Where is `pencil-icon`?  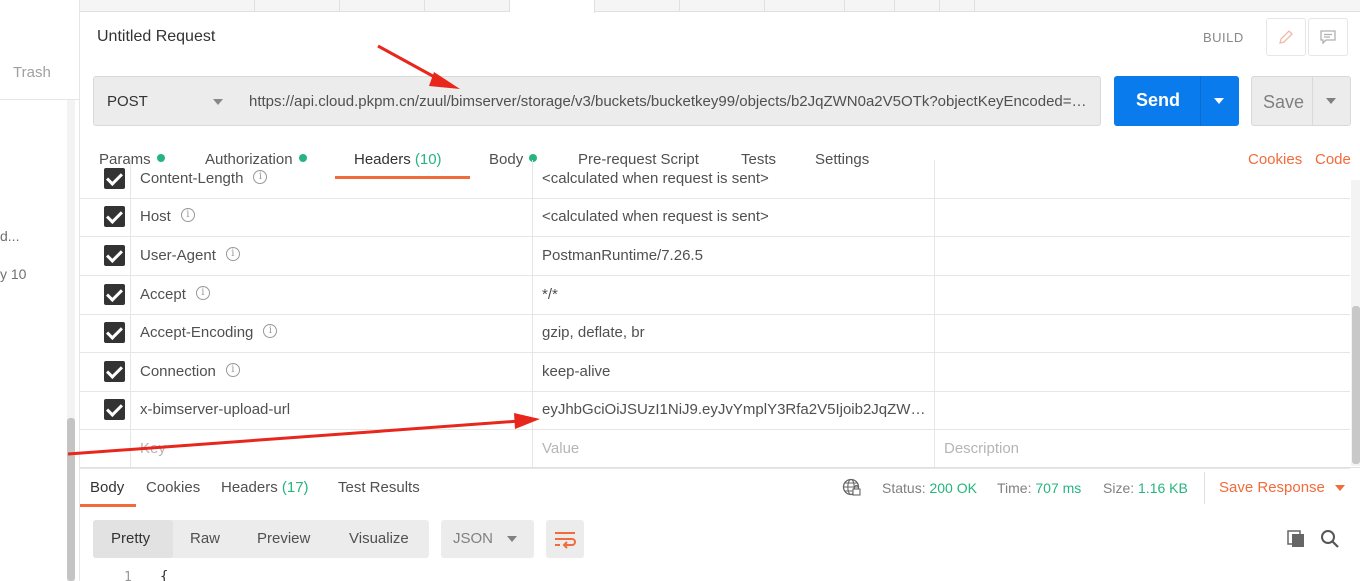
pencil-icon is located at coordinates (1286, 37).